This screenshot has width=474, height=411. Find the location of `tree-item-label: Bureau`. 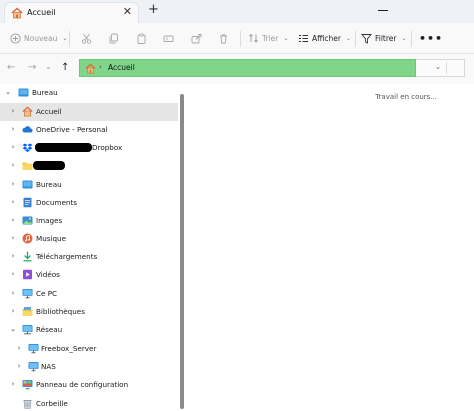

tree-item-label: Bureau is located at coordinates (45, 92).